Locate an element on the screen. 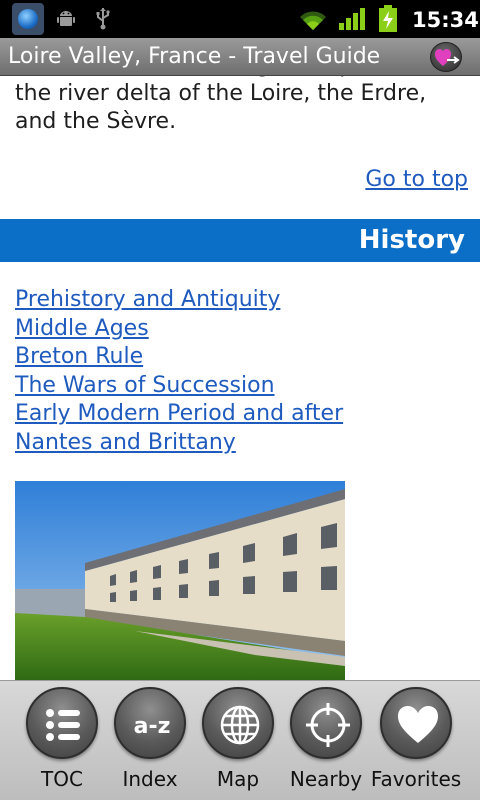 Image resolution: width=480 pixels, height=800 pixels. link-wars-of-succession: The Wars of Succession is located at coordinates (179, 386).